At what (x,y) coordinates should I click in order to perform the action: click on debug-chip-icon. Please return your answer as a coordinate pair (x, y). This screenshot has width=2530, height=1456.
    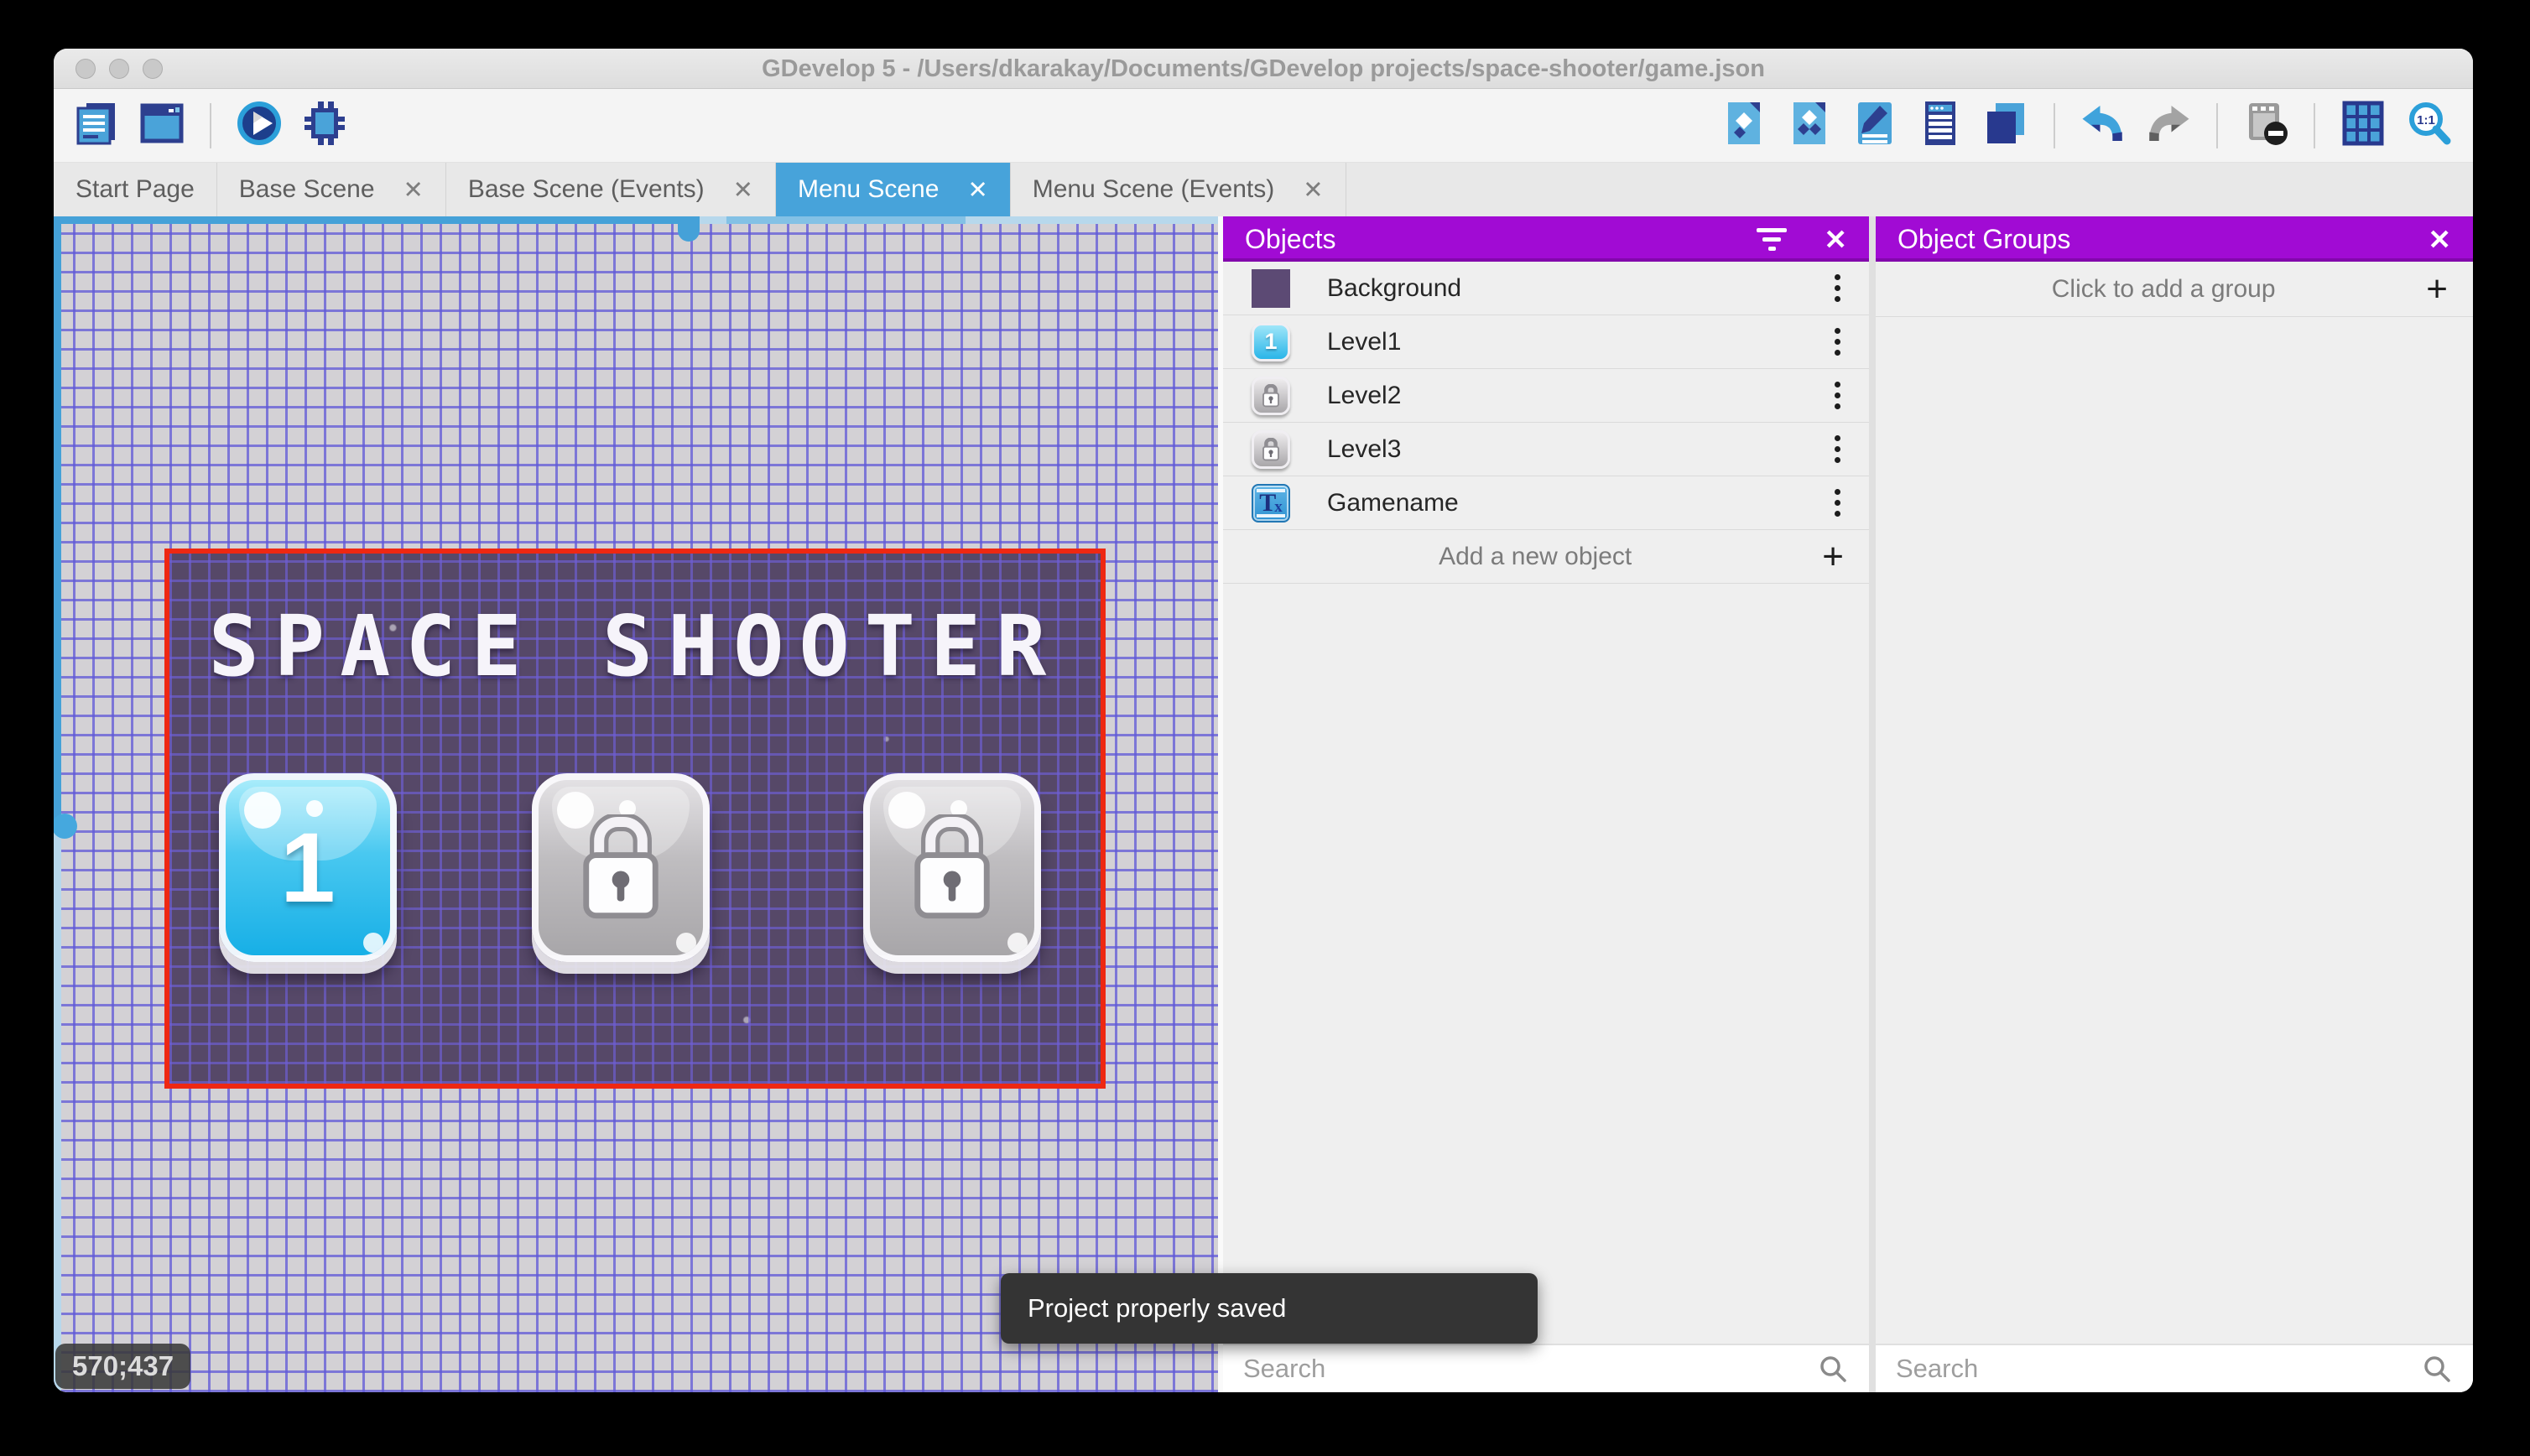
    Looking at the image, I should click on (324, 125).